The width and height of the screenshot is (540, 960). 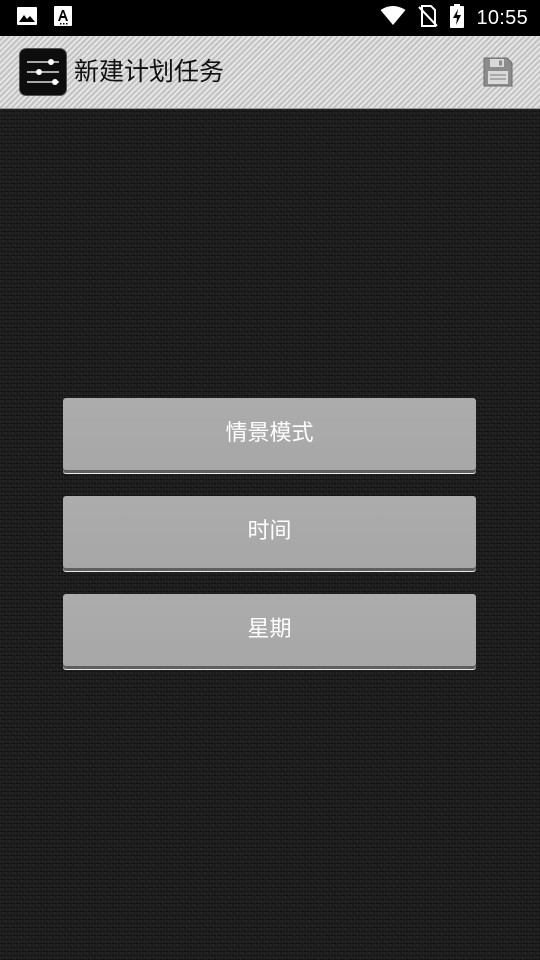 I want to click on weekday-button: 星期, so click(x=269, y=630).